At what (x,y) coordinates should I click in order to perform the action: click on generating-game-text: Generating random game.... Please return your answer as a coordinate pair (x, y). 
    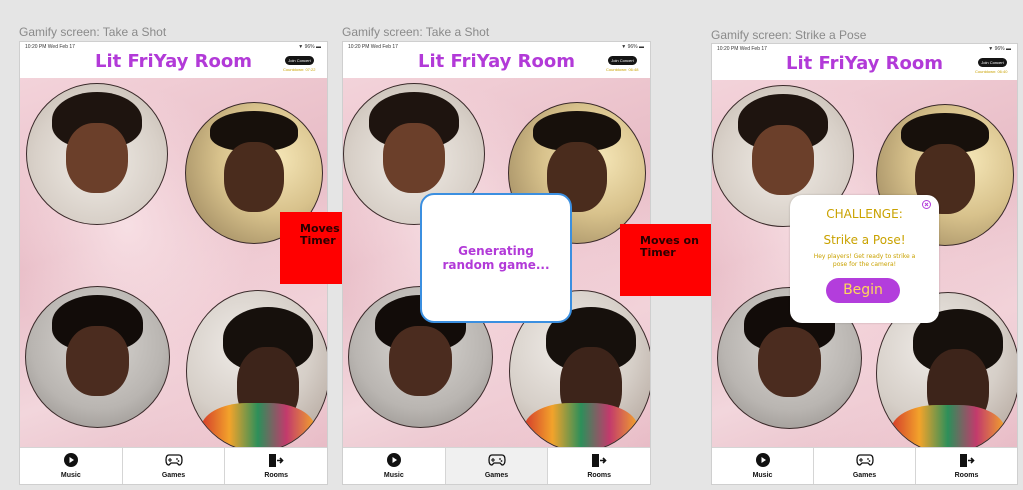
    Looking at the image, I should click on (496, 258).